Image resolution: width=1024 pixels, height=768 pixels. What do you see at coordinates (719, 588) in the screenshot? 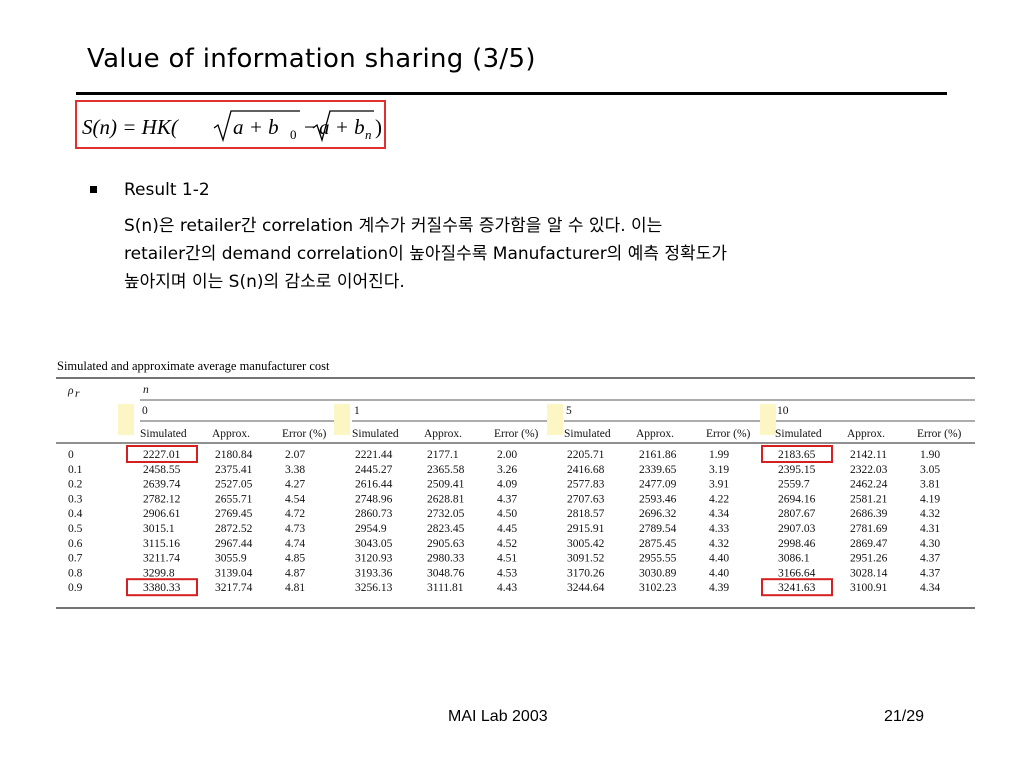
I see `table-cell: 4.39` at bounding box center [719, 588].